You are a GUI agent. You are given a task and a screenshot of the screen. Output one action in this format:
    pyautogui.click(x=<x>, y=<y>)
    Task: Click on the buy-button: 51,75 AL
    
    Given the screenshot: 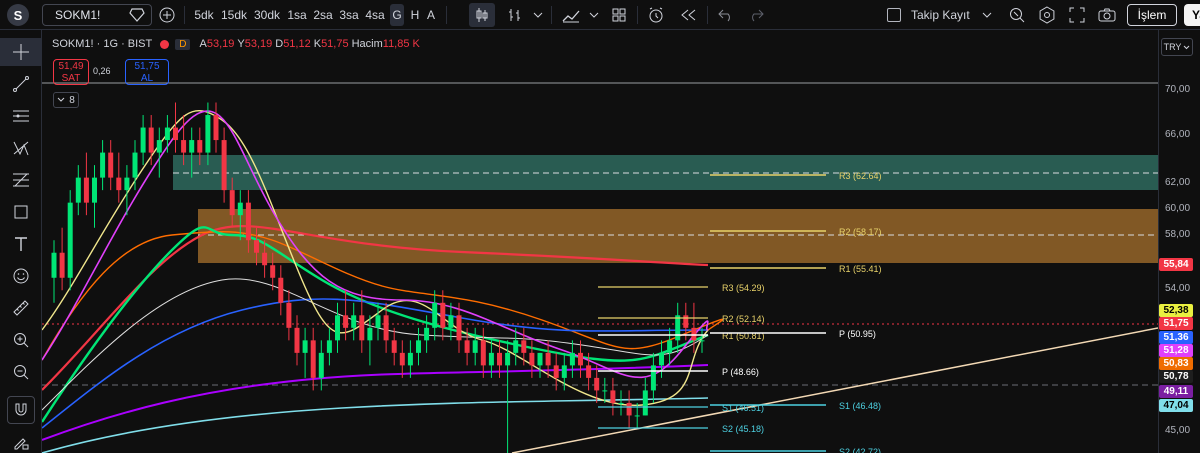 What is the action you would take?
    pyautogui.click(x=147, y=72)
    